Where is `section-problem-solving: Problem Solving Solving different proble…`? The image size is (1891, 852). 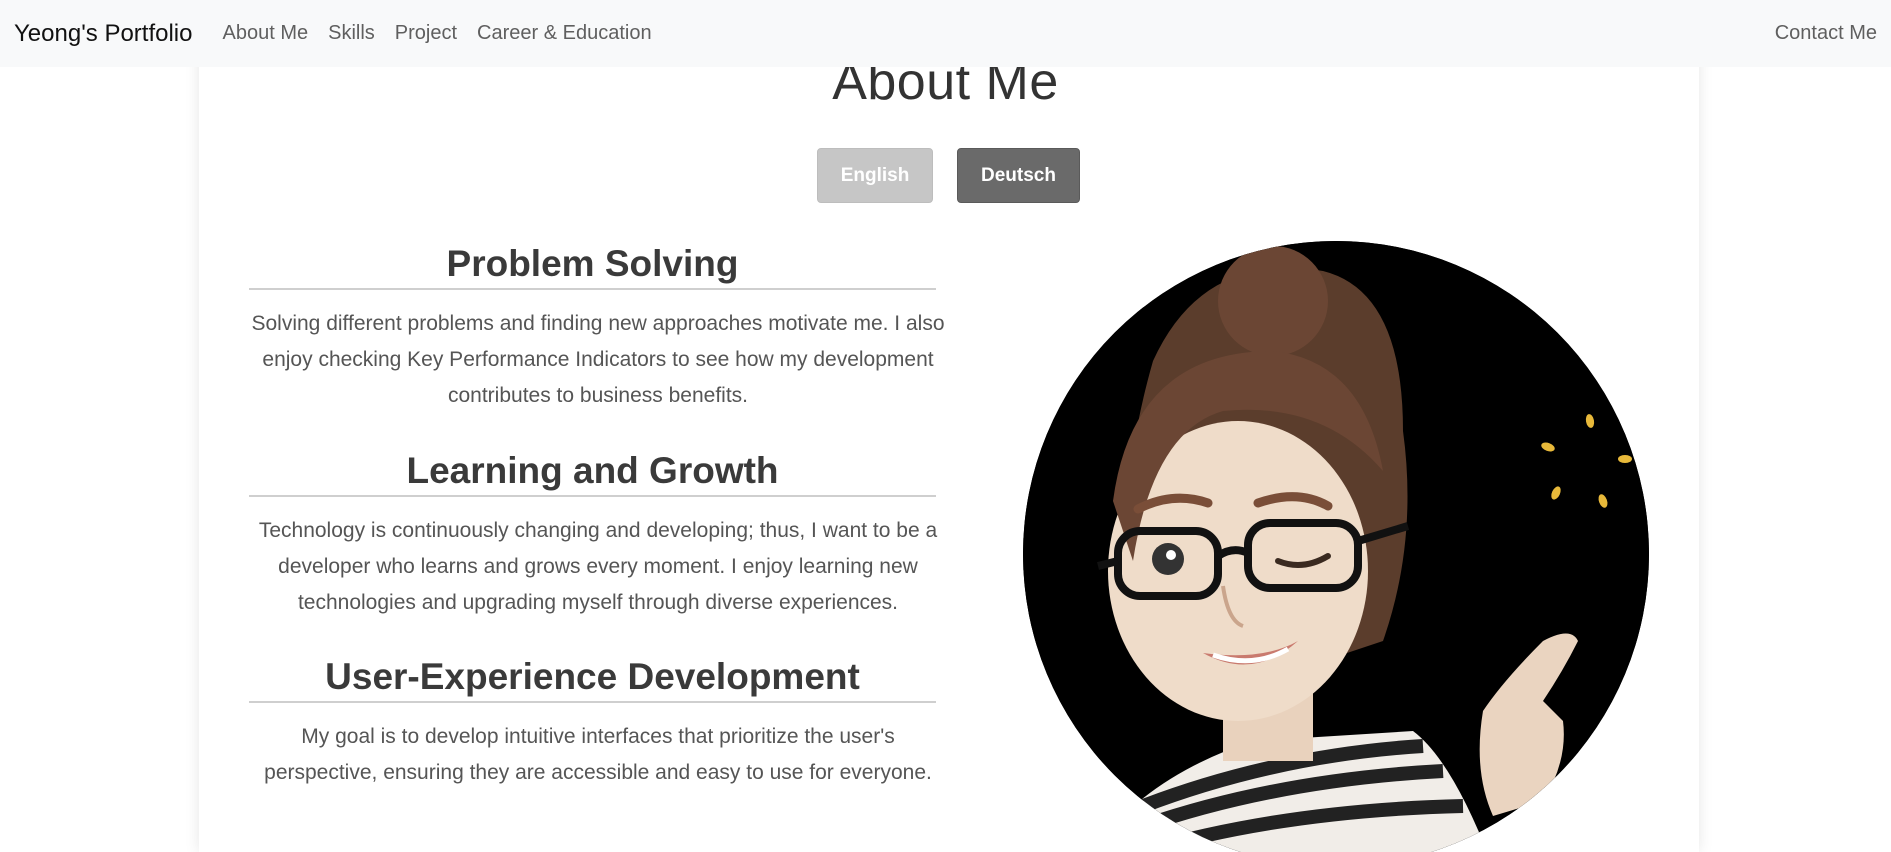 section-problem-solving: Problem Solving Solving different proble… is located at coordinates (598, 327).